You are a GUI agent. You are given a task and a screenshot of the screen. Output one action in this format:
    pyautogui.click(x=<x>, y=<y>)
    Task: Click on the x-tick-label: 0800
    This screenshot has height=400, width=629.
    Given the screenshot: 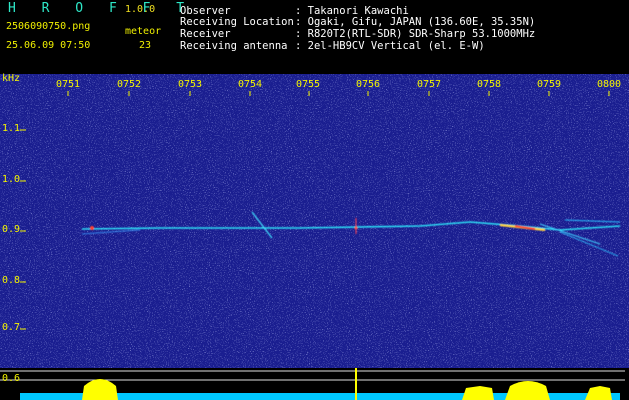 What is the action you would take?
    pyautogui.click(x=609, y=84)
    